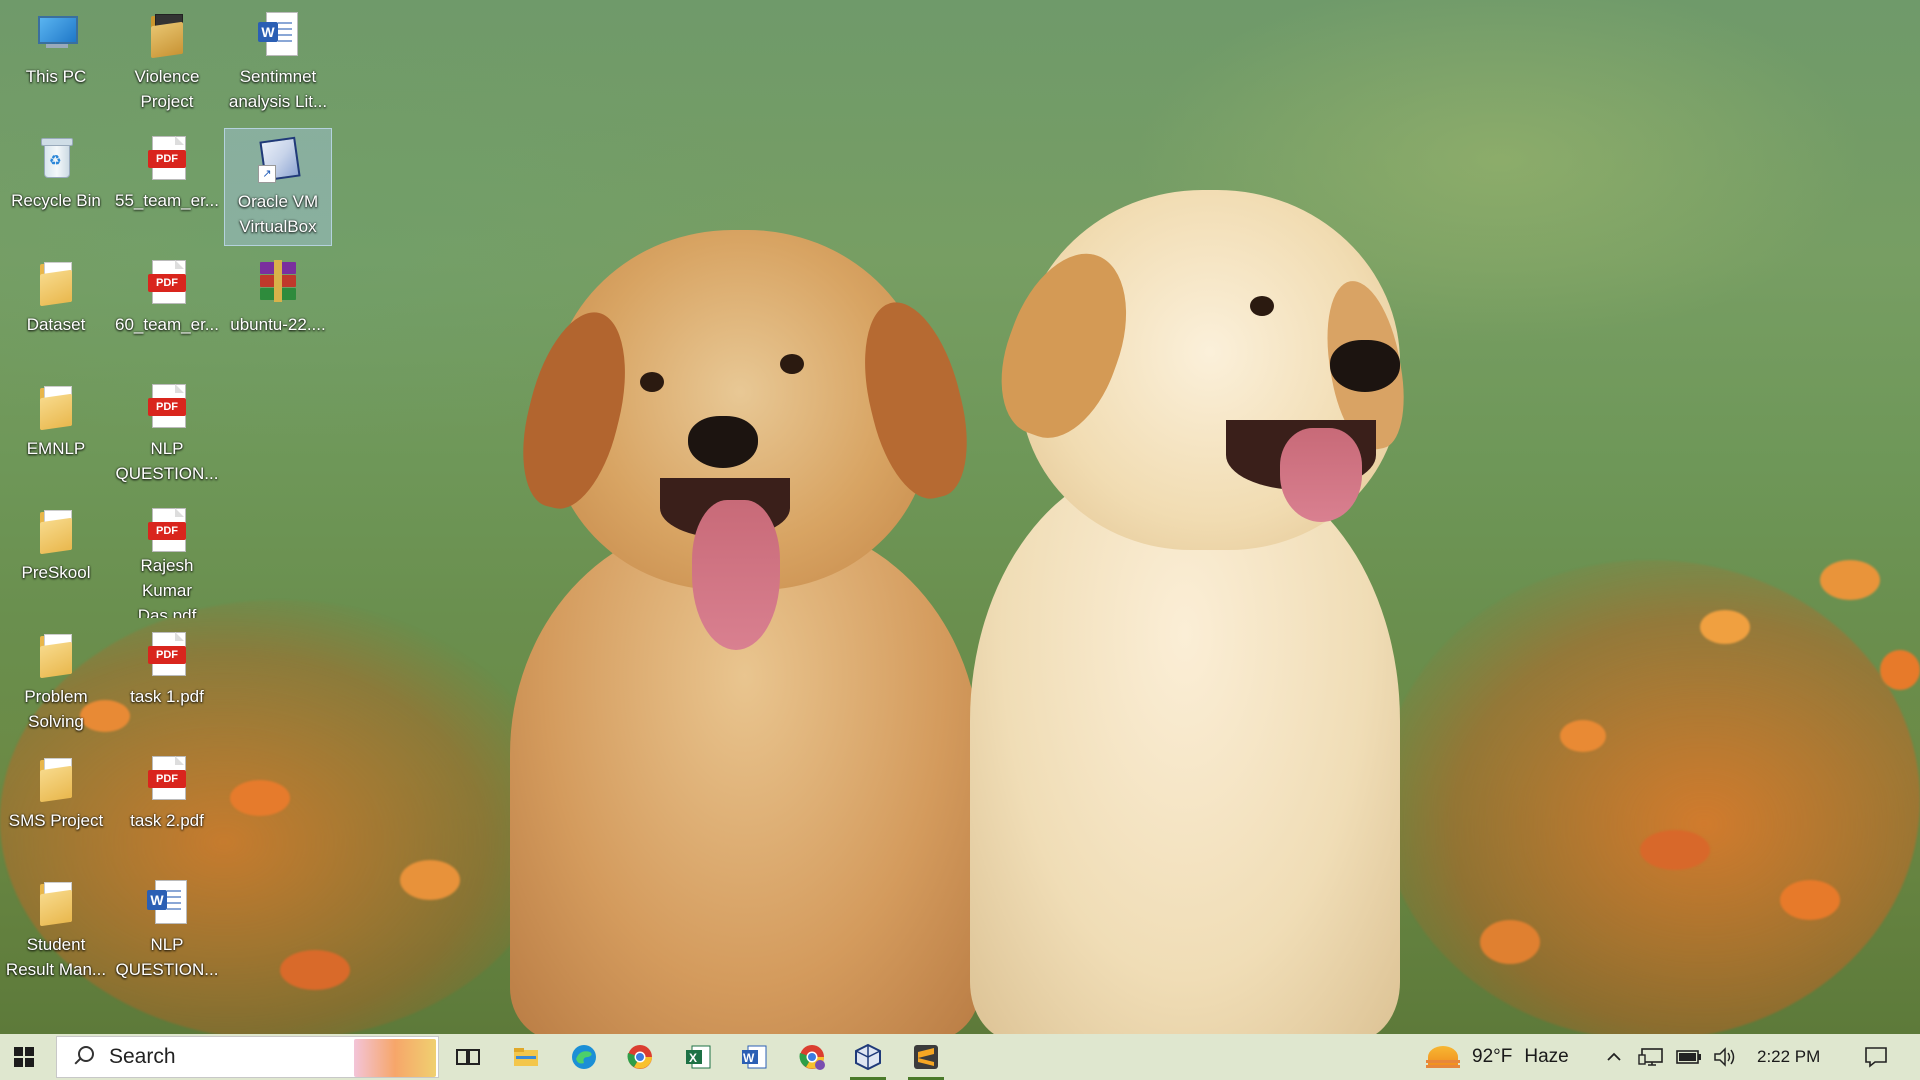 Image resolution: width=1920 pixels, height=1080 pixels. I want to click on chevron-up-icon, so click(1614, 1056).